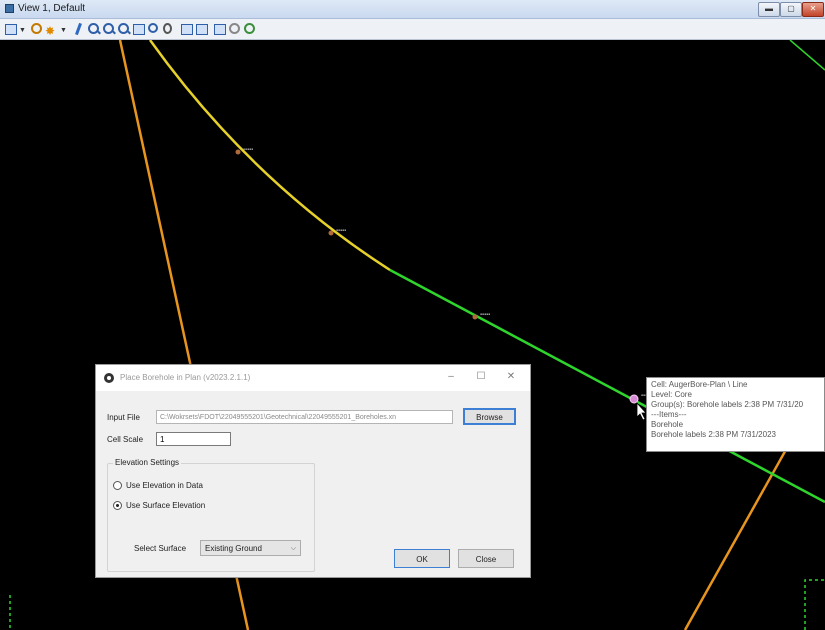 This screenshot has width=825, height=630. What do you see at coordinates (109, 29) in the screenshot?
I see `zoom-out-icon` at bounding box center [109, 29].